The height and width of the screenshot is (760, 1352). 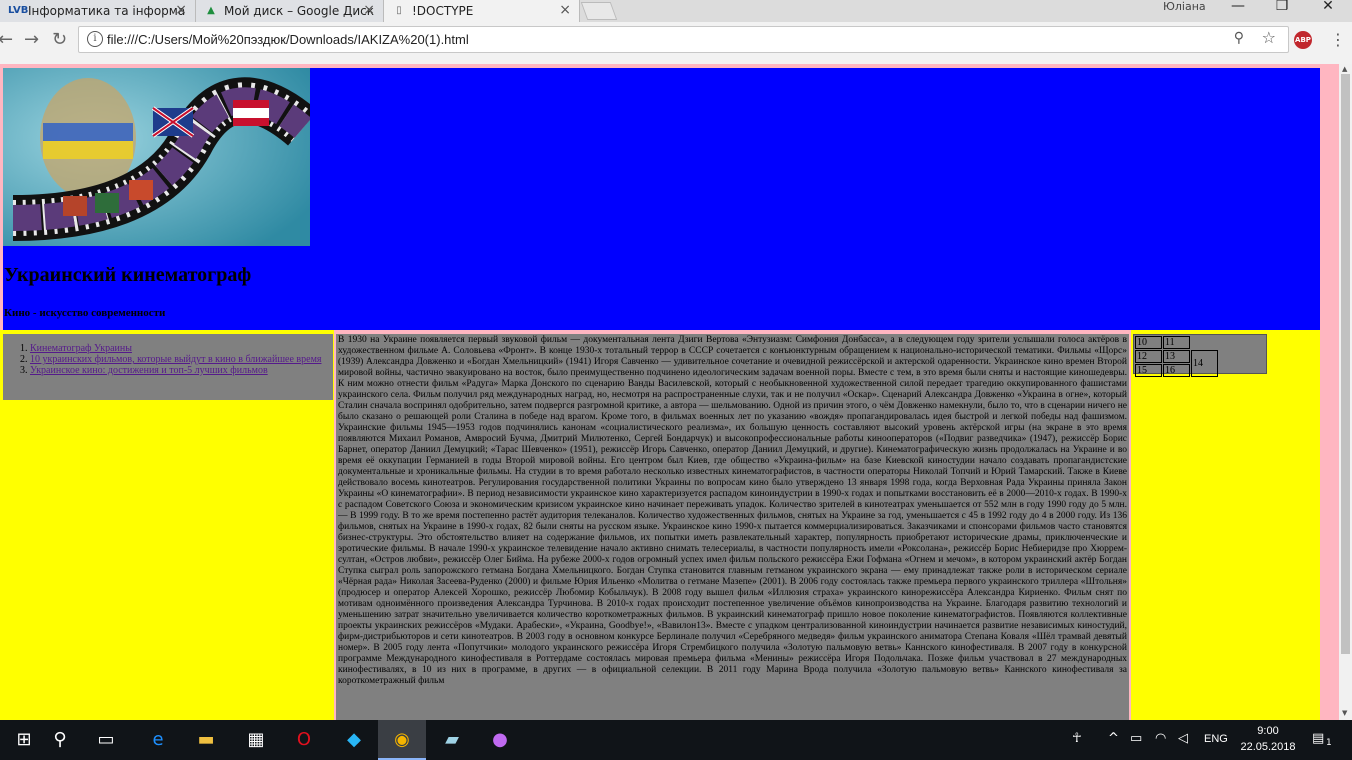 I want to click on clock-date: 22.05.2018, so click(x=1268, y=747).